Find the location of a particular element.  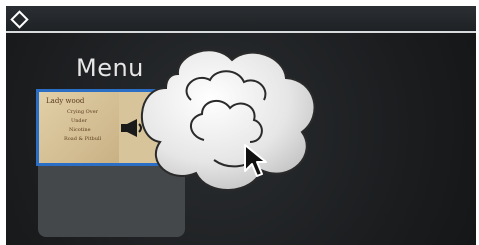

thumbnail-line: Road & Pitbull is located at coordinates (83, 139).